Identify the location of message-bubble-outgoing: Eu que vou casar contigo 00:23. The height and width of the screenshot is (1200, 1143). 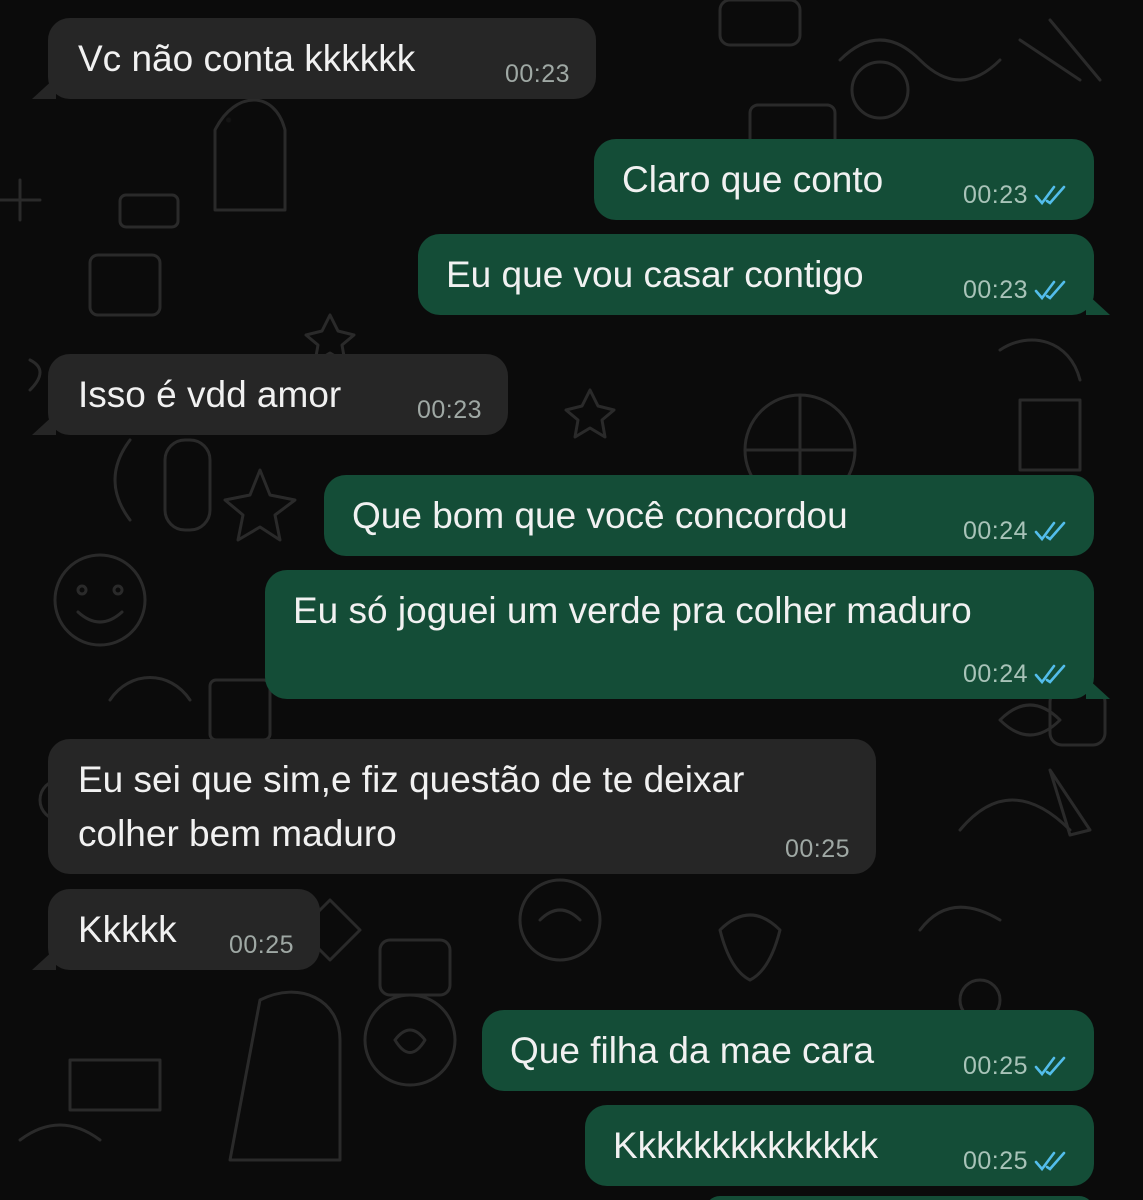
(764, 274).